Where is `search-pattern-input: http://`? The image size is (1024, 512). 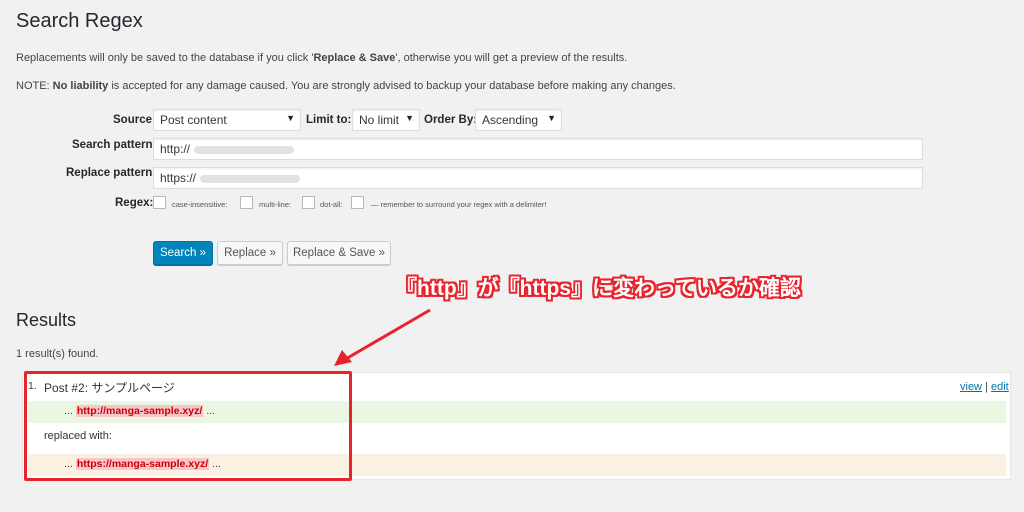 search-pattern-input: http:// is located at coordinates (538, 149).